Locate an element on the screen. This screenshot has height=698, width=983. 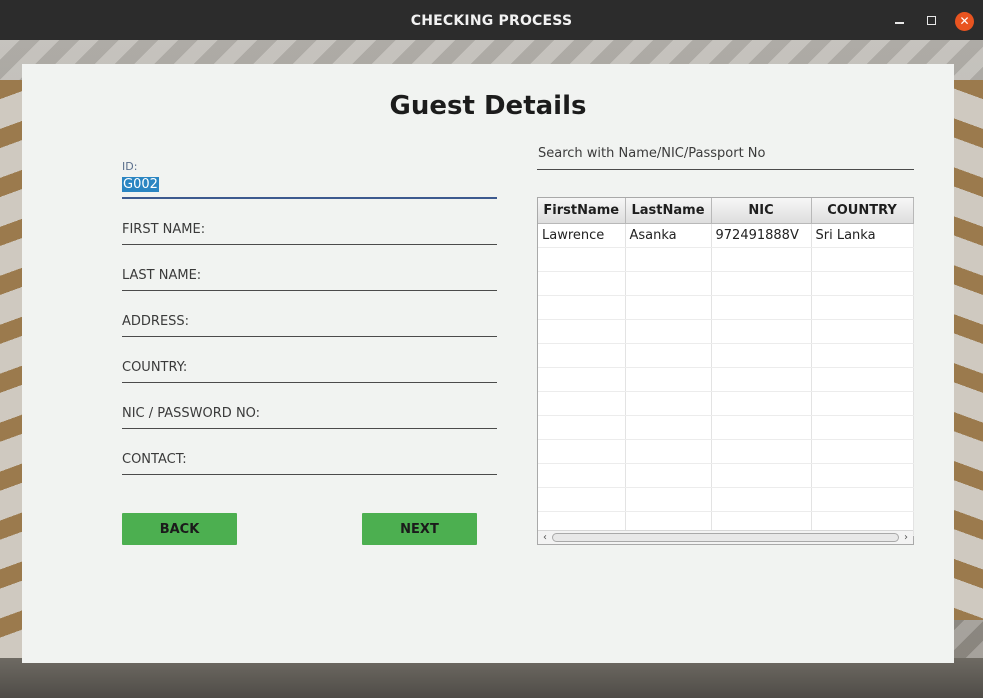
contact-underline is located at coordinates (309, 474).